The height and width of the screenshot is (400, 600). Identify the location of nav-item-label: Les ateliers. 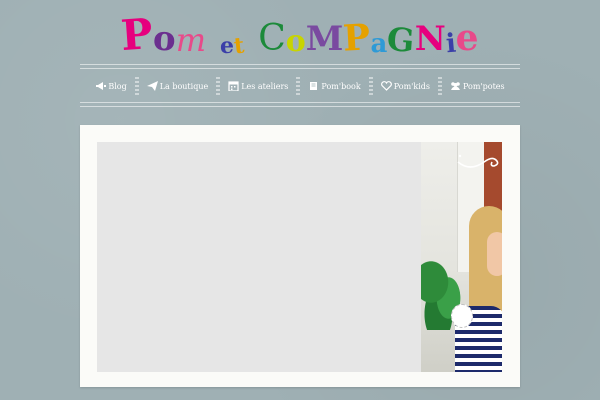
(265, 86).